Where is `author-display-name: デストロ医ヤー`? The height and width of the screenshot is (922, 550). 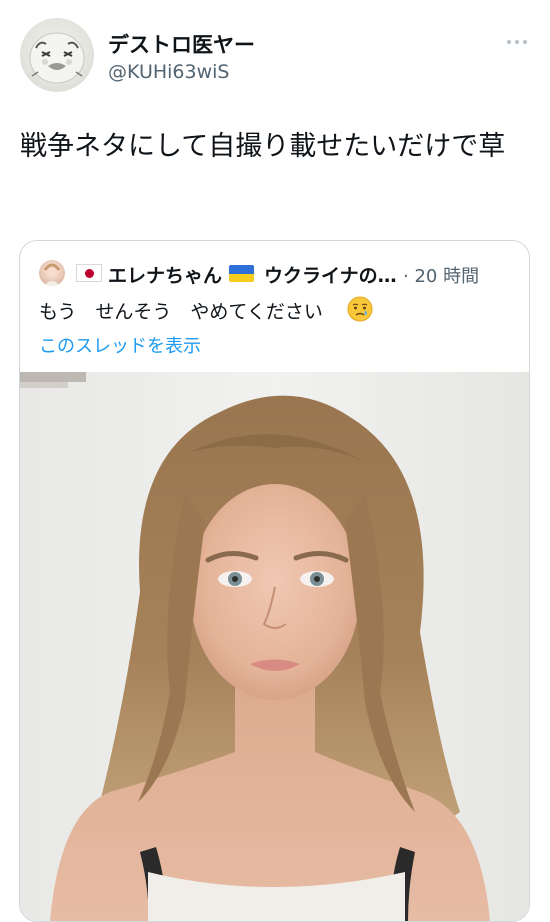 author-display-name: デストロ医ヤー is located at coordinates (181, 44).